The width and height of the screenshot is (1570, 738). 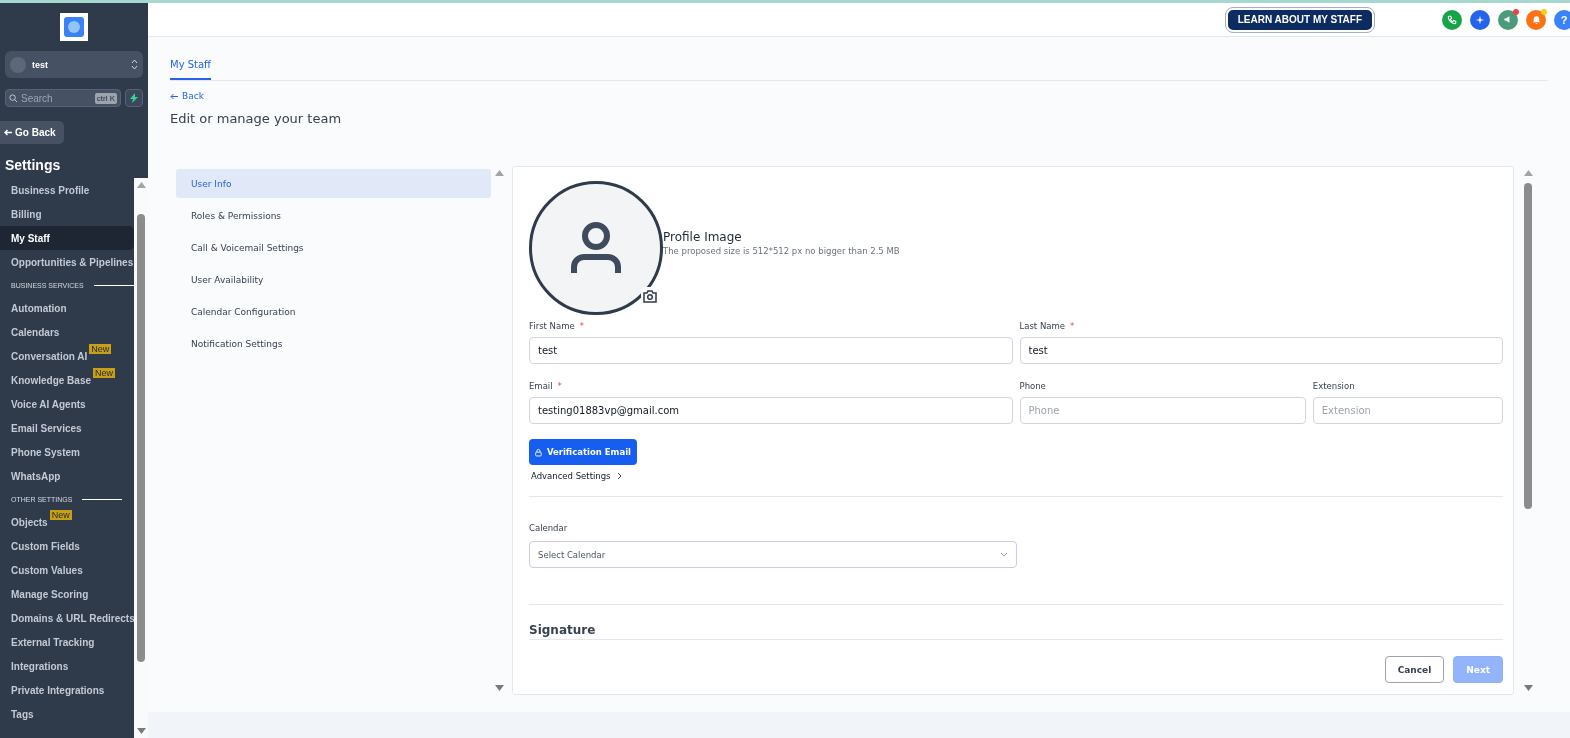 I want to click on text-field: testing01883vp@gmail.com, so click(x=771, y=410).